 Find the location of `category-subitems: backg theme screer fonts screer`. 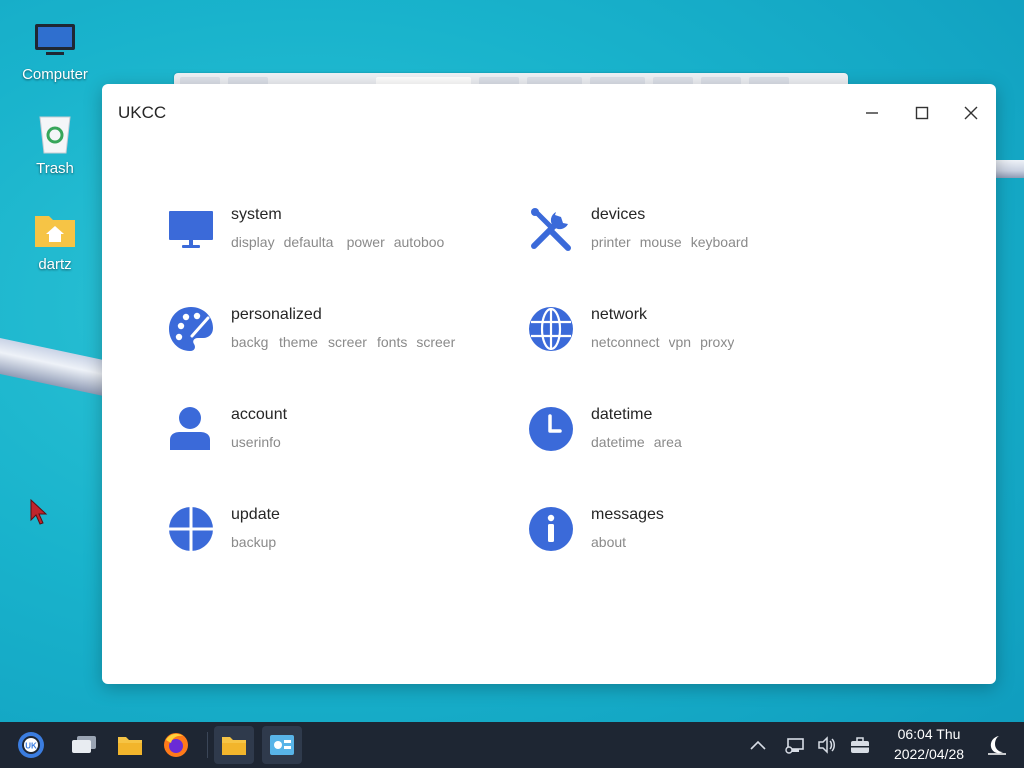

category-subitems: backg theme screer fonts screer is located at coordinates (343, 342).